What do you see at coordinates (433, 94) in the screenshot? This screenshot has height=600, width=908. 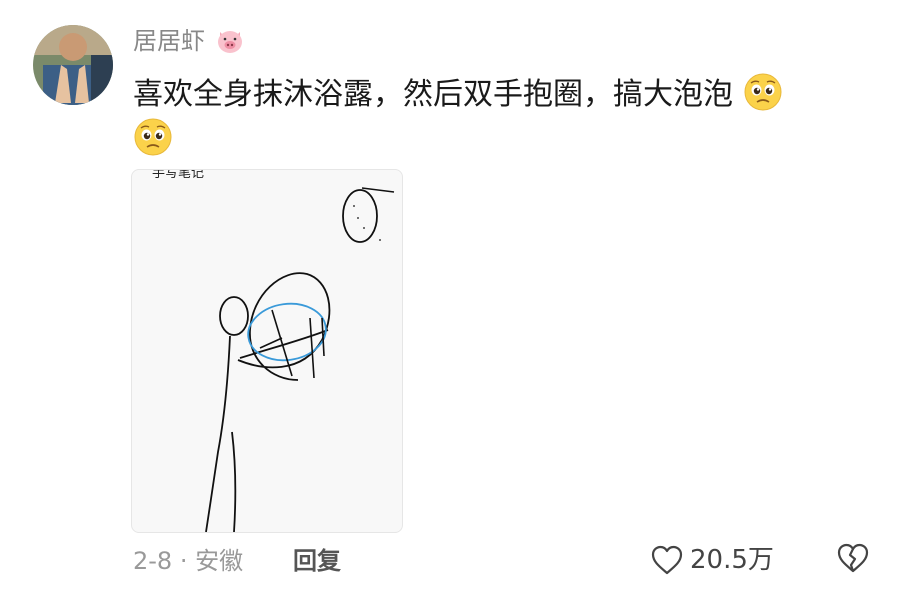 I see `comment-text: 喜欢全身抹沐浴露，然后双手抱圈，搞大泡泡` at bounding box center [433, 94].